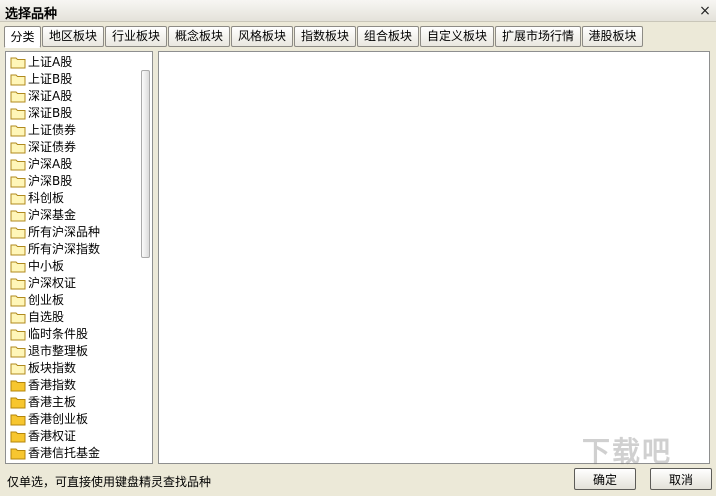 The width and height of the screenshot is (716, 496). I want to click on tree-item-label: 香港权证, so click(52, 436).